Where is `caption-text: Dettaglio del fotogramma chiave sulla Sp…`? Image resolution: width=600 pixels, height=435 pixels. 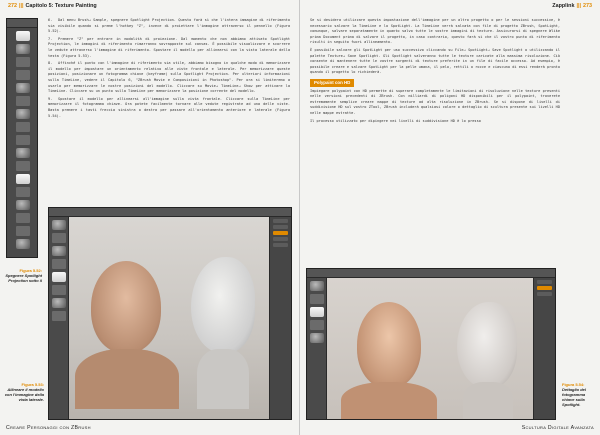
caption-text: Dettaglio del fotogramma chiave sulla Sp… is located at coordinates (574, 397).